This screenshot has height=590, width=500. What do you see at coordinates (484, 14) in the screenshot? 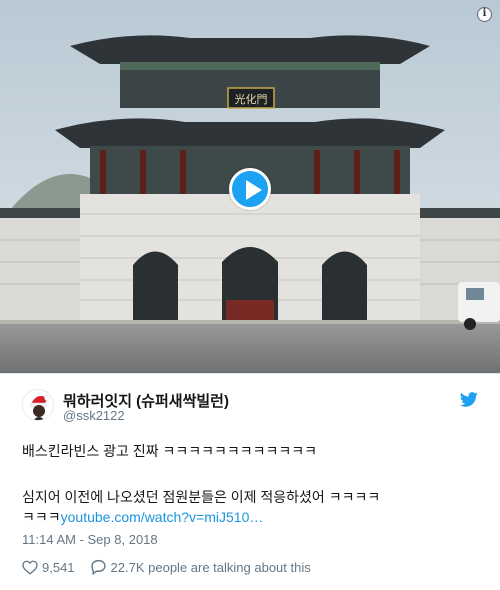
I see `info-icon: i` at bounding box center [484, 14].